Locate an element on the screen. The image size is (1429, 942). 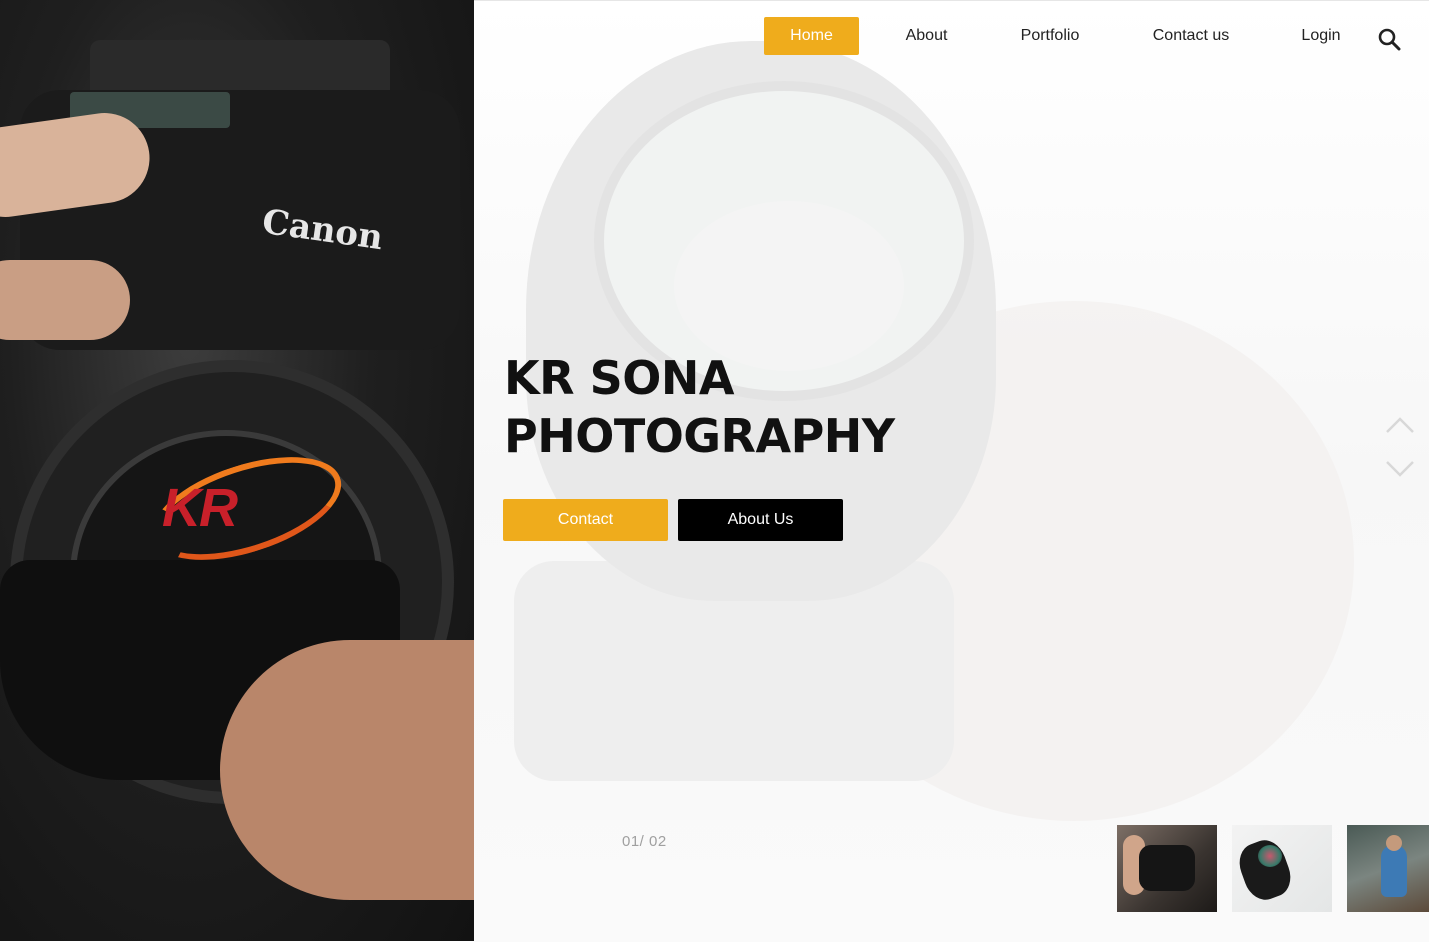
page-title: KR SONA PHOTOGRAPHY is located at coordinates (714, 407).